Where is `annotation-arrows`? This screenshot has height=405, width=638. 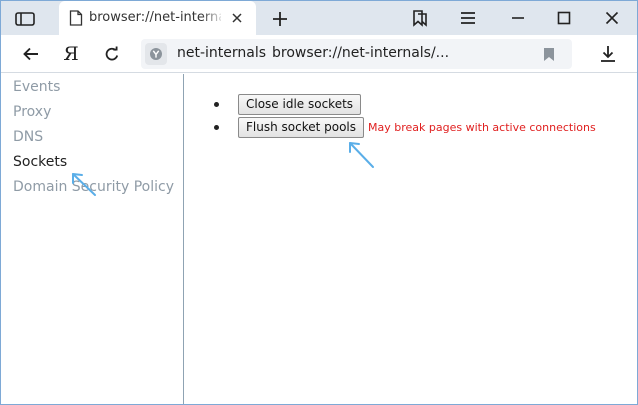
annotation-arrows is located at coordinates (223, 169).